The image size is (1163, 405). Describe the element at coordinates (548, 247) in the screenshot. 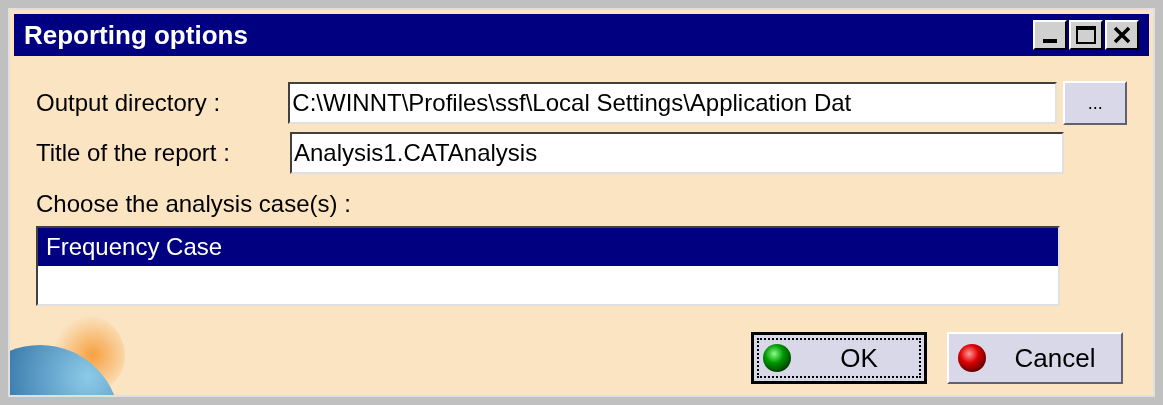

I see `list-item: Frequency Case` at that location.